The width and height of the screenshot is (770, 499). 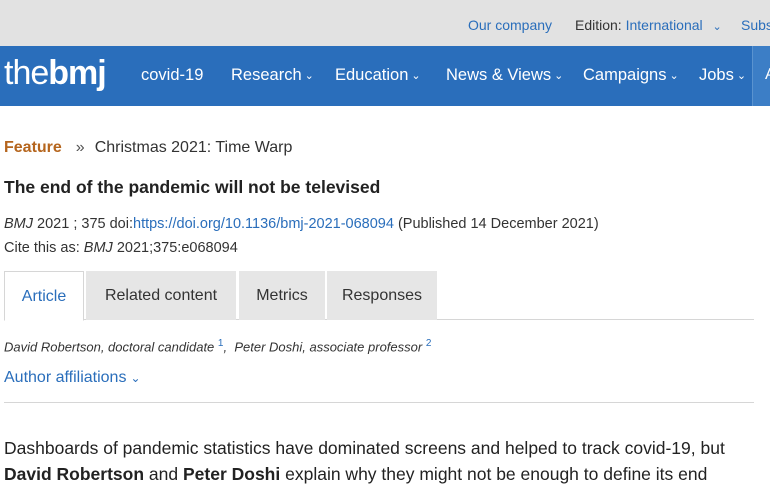 What do you see at coordinates (379, 402) in the screenshot?
I see `divider` at bounding box center [379, 402].